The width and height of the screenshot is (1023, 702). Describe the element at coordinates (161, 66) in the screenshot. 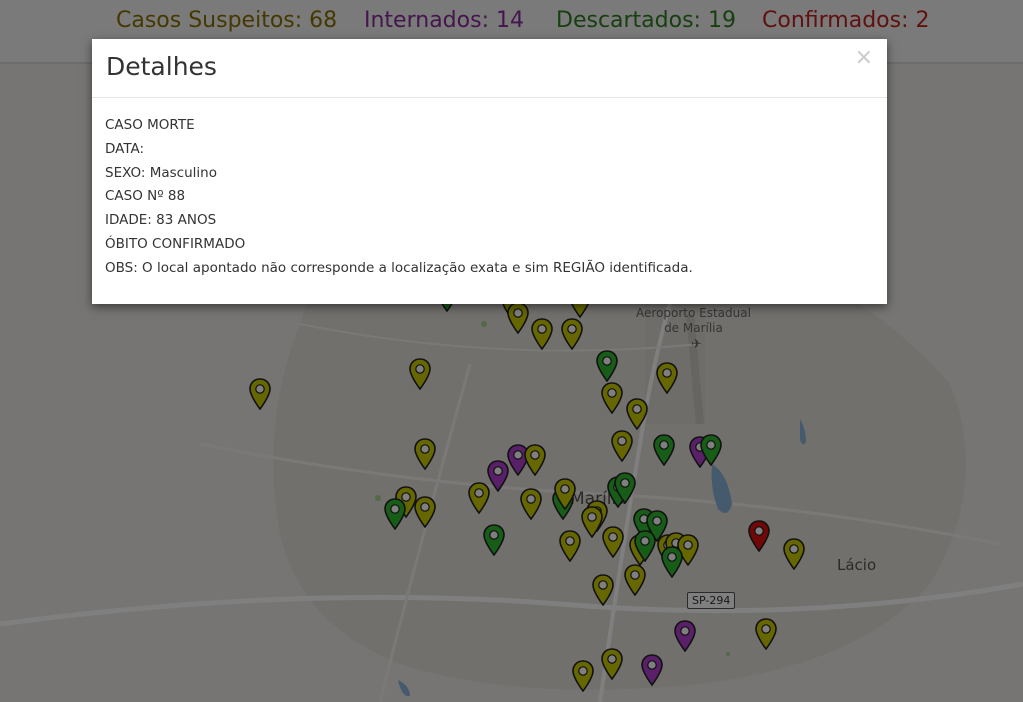

I see `modal-title: Detalhes` at that location.